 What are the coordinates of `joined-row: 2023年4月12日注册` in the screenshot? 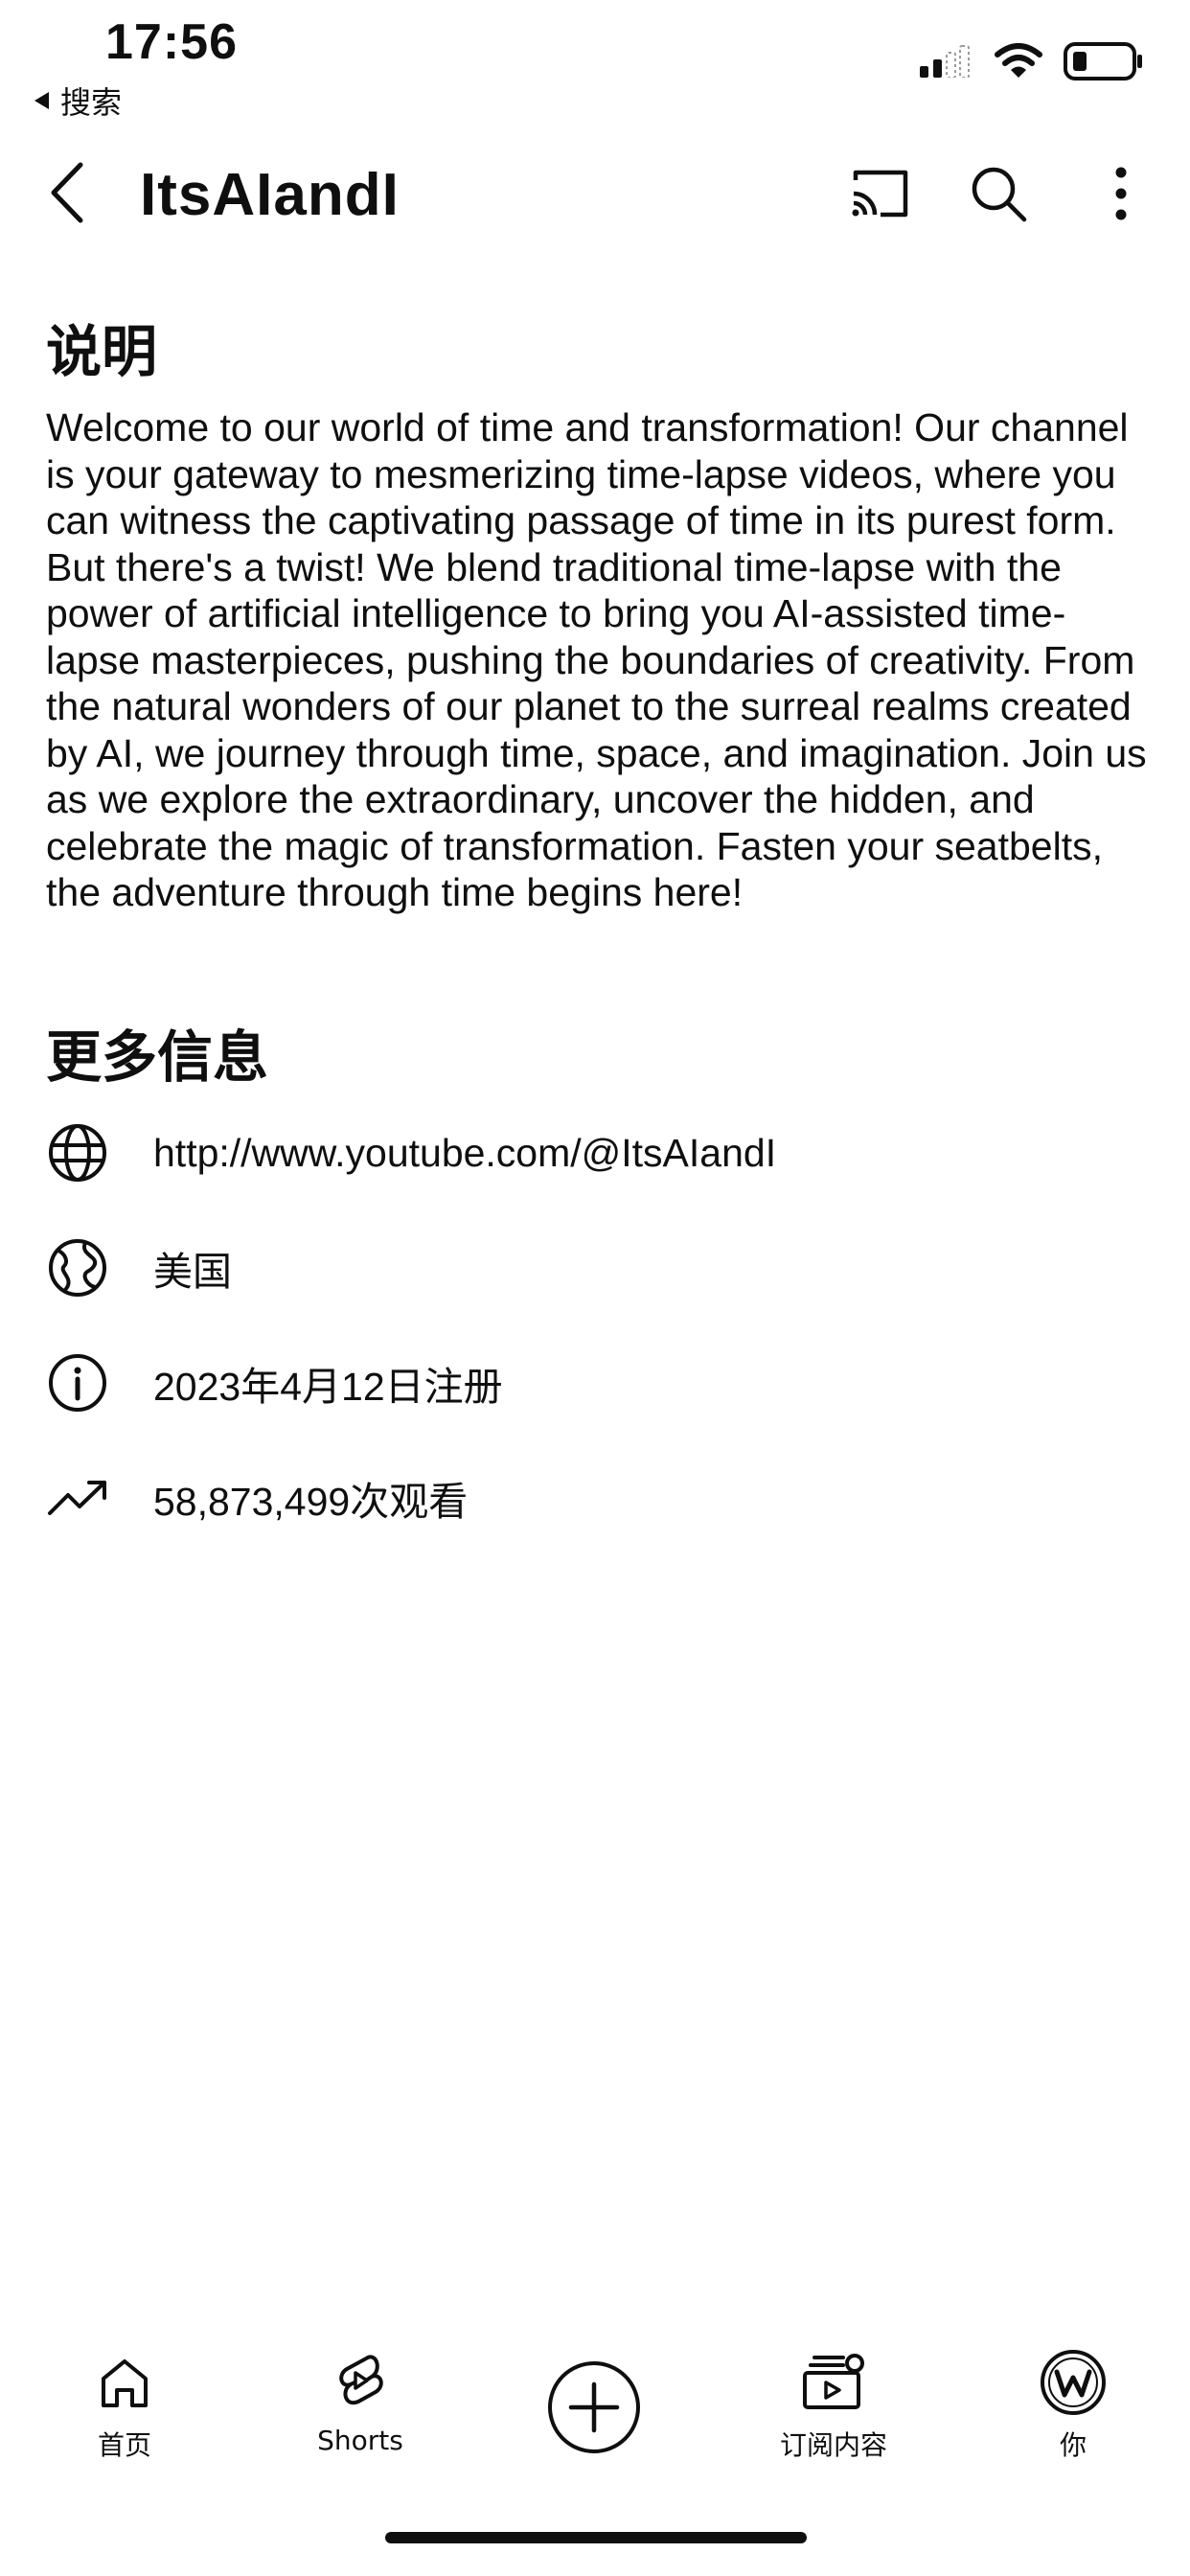 It's located at (274, 1382).